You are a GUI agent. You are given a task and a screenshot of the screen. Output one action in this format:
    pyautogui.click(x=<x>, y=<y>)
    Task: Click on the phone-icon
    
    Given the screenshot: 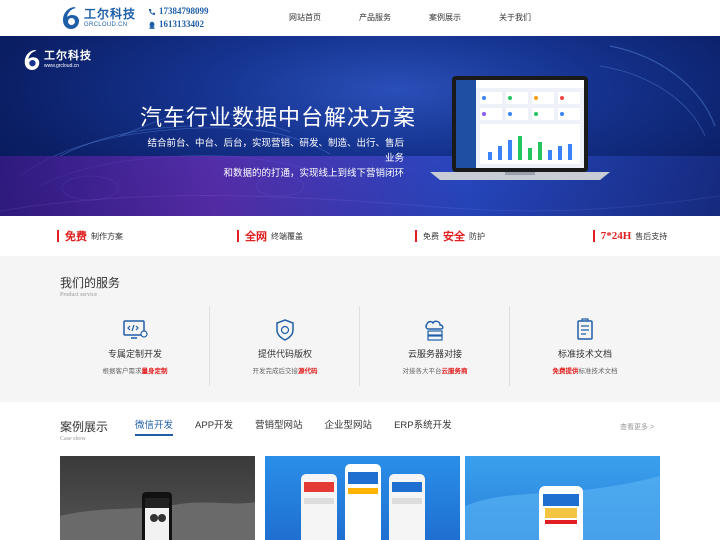 What is the action you would take?
    pyautogui.click(x=152, y=11)
    